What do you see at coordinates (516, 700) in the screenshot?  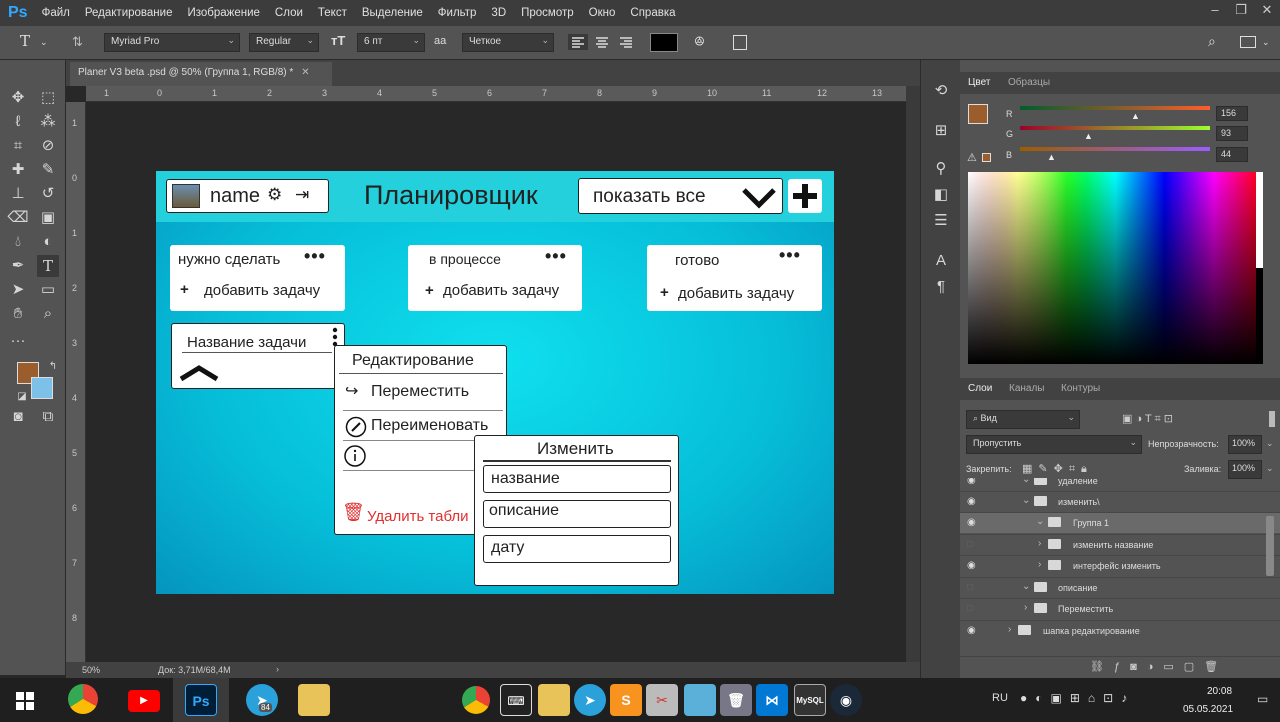 I see `terminal-icon: ⌨` at bounding box center [516, 700].